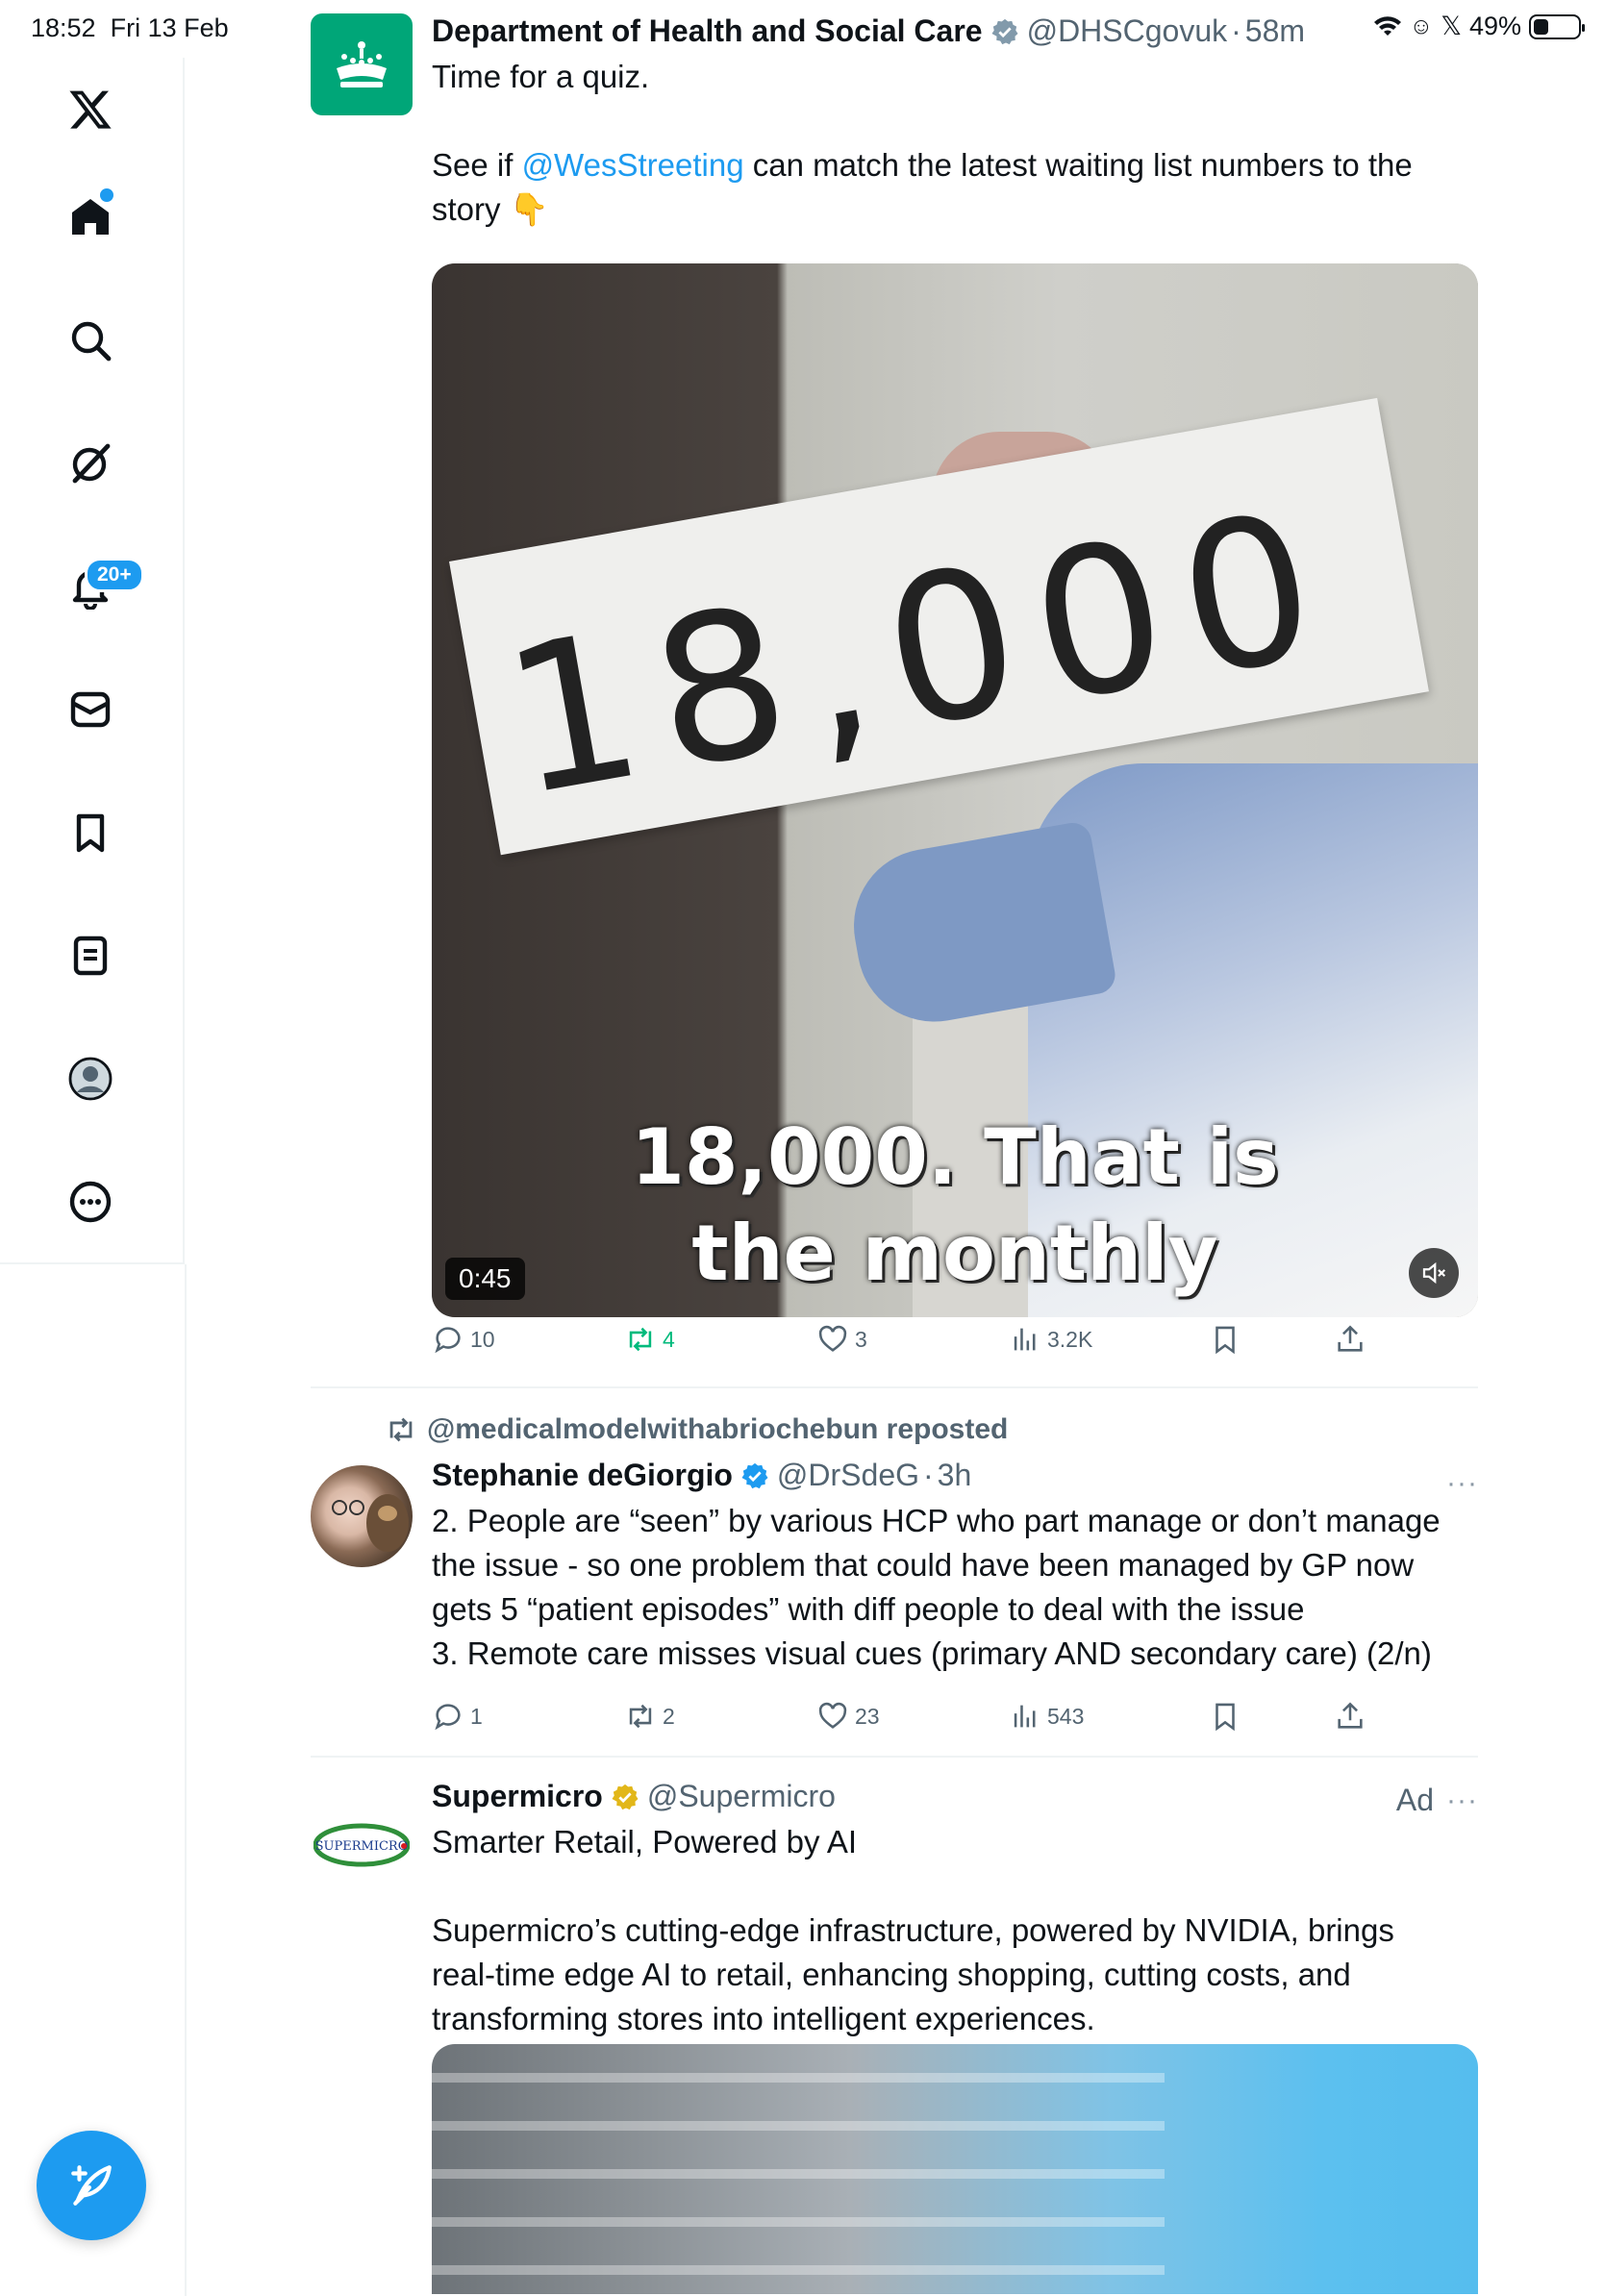 The image size is (1604, 2296). I want to click on mute-button, so click(1434, 1273).